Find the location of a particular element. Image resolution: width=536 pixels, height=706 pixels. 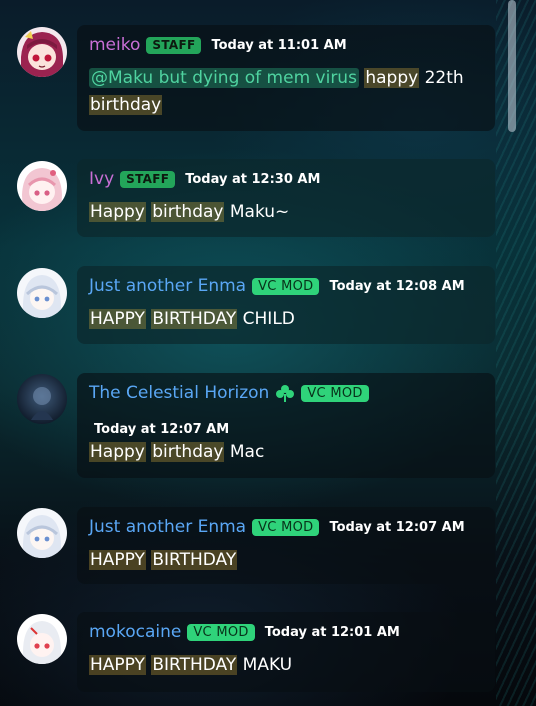

text-fragment: Maku~ is located at coordinates (259, 212).